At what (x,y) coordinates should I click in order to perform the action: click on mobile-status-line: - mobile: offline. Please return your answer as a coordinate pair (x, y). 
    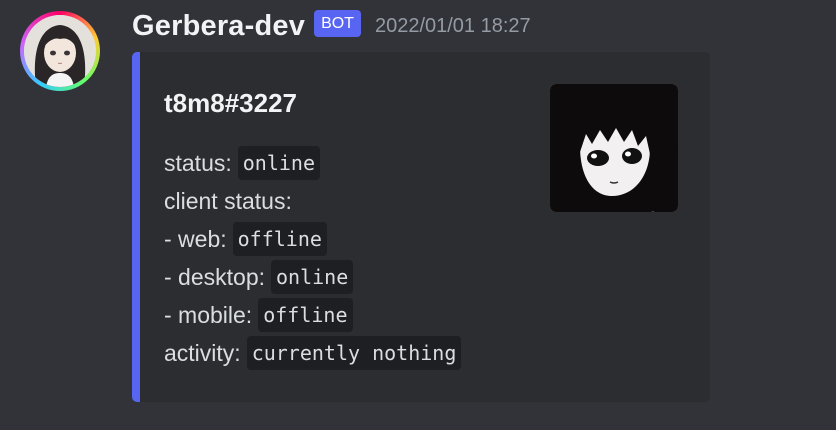
    Looking at the image, I should click on (312, 315).